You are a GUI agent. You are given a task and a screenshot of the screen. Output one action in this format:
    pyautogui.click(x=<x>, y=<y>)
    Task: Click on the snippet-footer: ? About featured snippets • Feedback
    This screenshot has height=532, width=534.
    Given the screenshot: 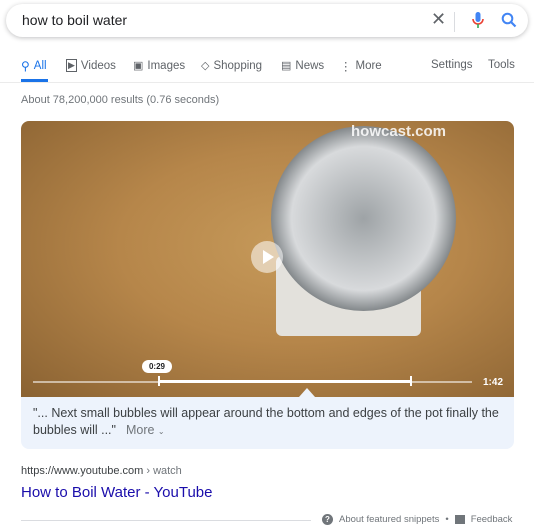 What is the action you would take?
    pyautogui.click(x=417, y=519)
    